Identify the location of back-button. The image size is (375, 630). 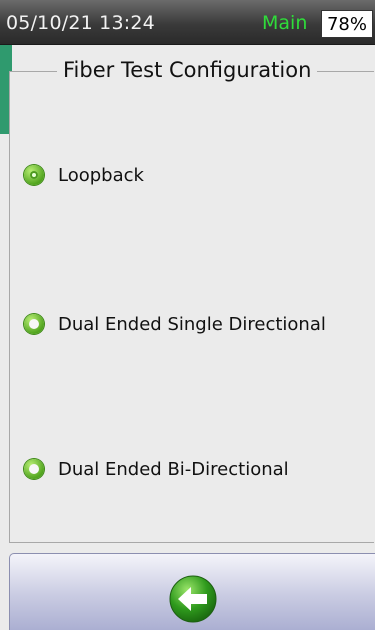
(192, 591).